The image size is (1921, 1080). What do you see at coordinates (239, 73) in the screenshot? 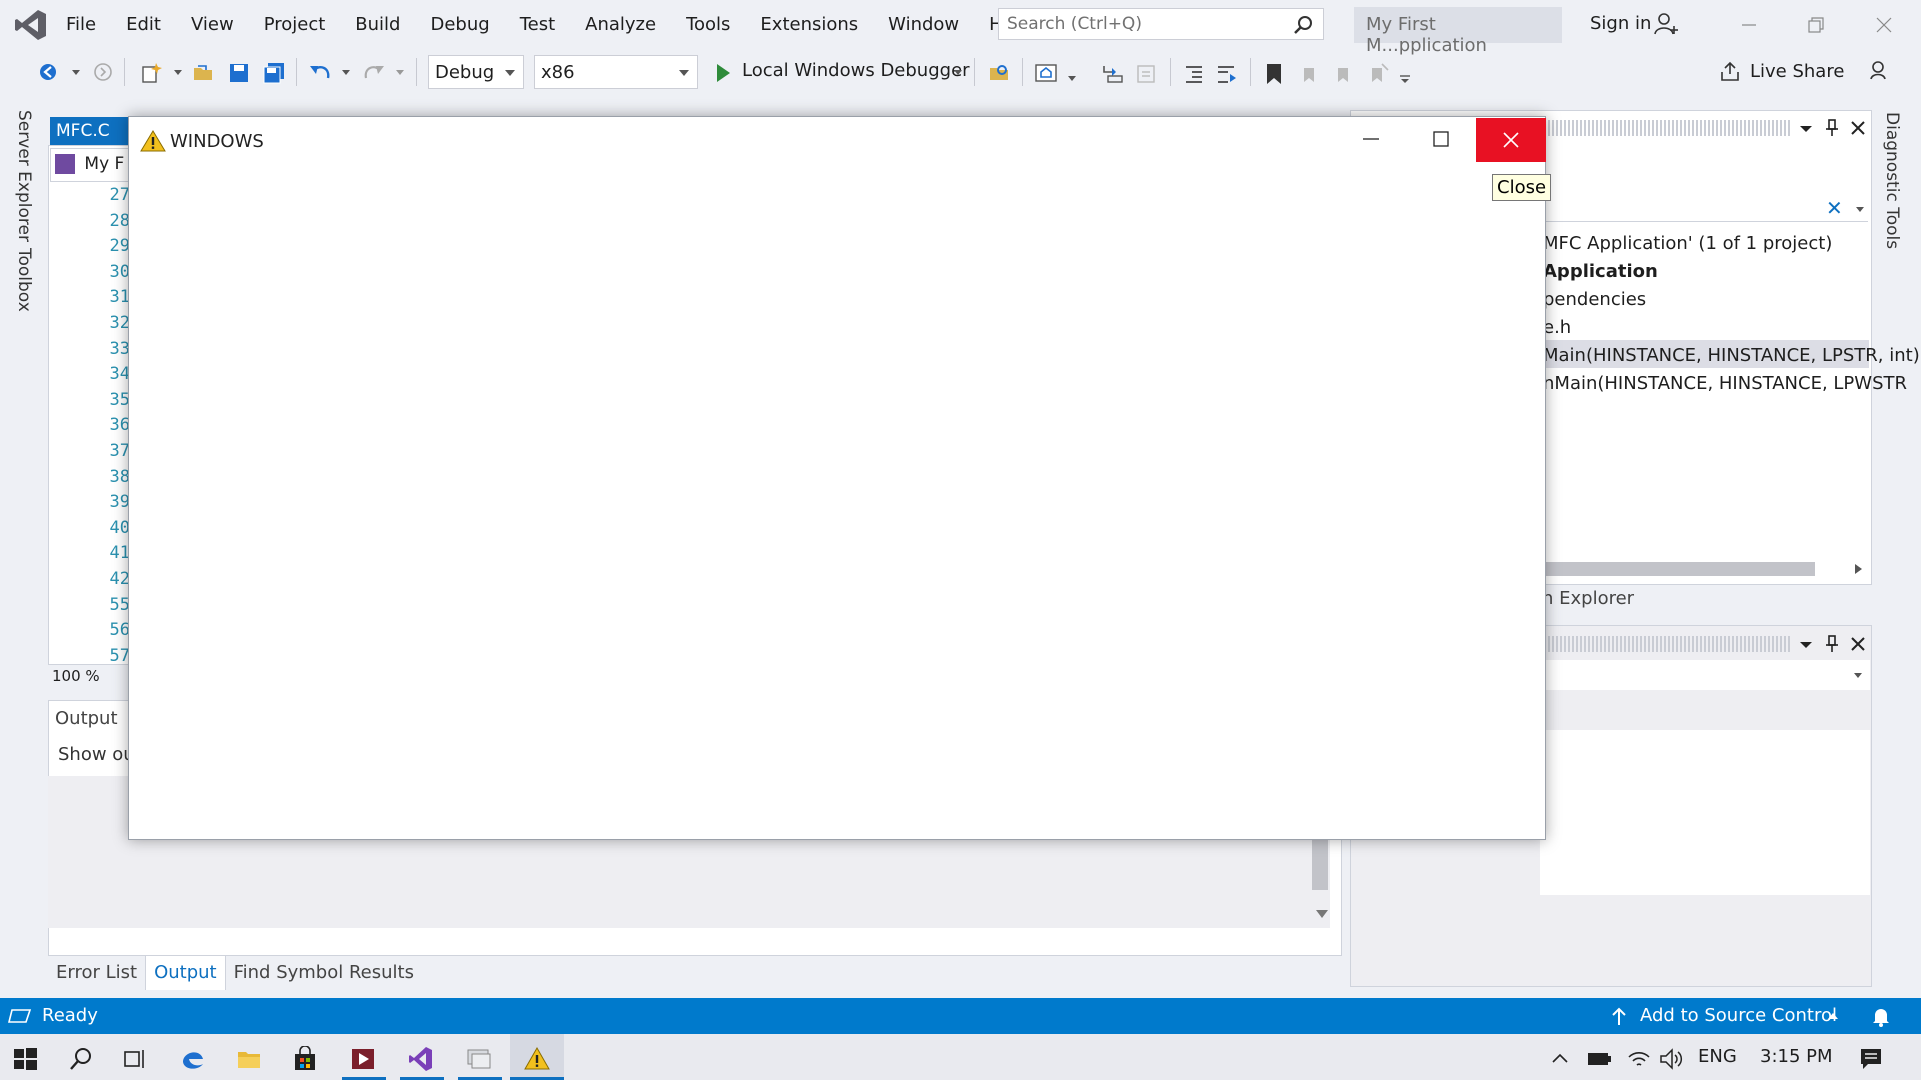
I see `save-icon` at bounding box center [239, 73].